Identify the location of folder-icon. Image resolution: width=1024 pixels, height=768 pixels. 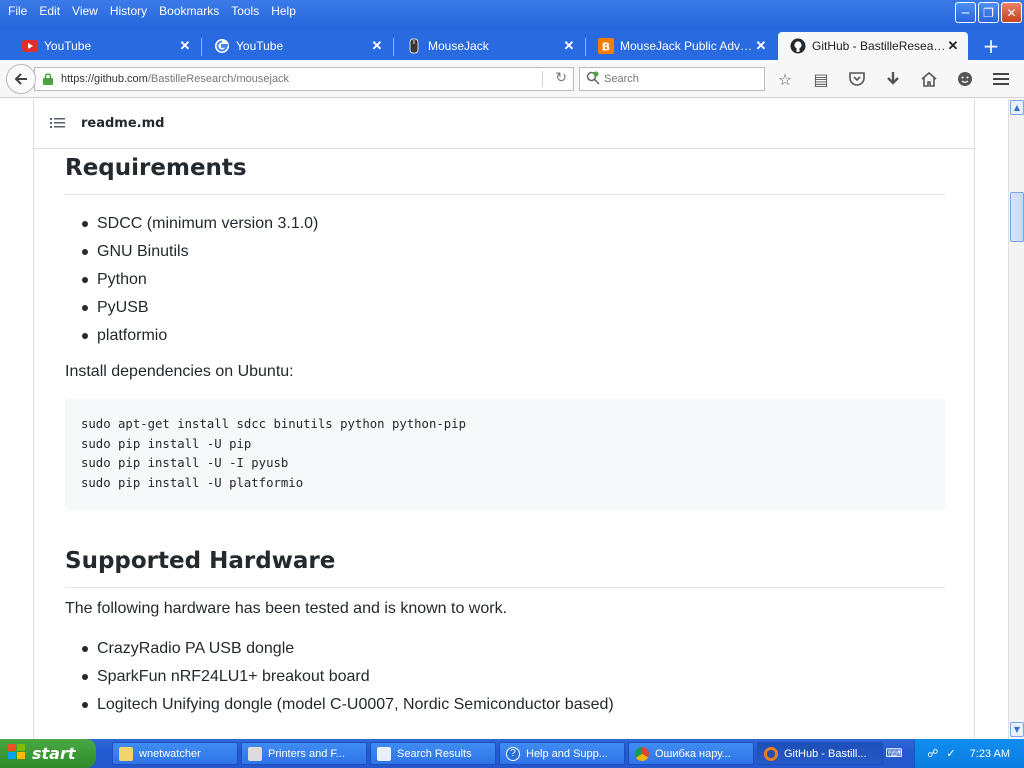
(126, 753).